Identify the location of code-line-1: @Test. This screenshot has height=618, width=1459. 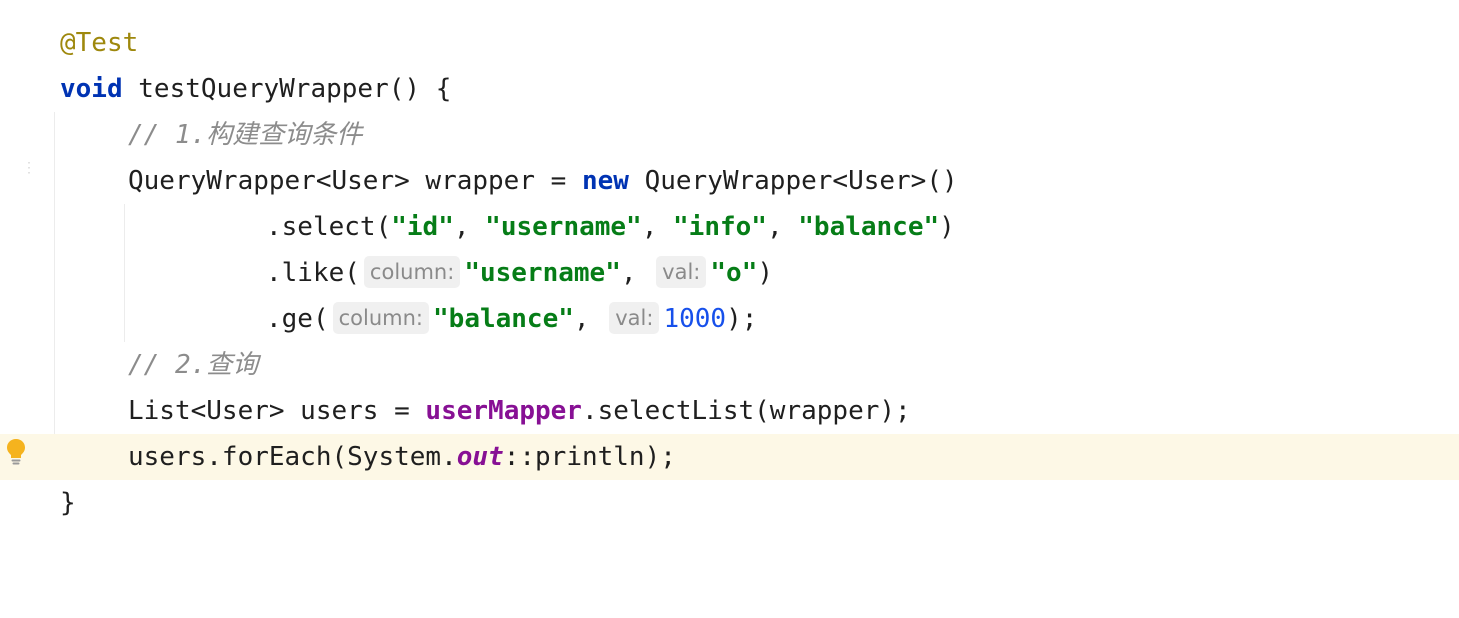
(729, 43).